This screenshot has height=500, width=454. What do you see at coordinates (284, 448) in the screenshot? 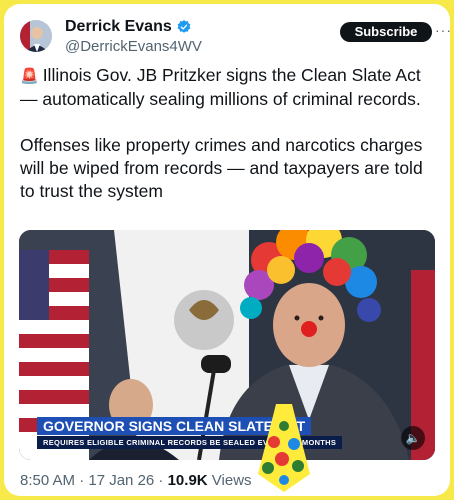
I see `clown-tie-icon` at bounding box center [284, 448].